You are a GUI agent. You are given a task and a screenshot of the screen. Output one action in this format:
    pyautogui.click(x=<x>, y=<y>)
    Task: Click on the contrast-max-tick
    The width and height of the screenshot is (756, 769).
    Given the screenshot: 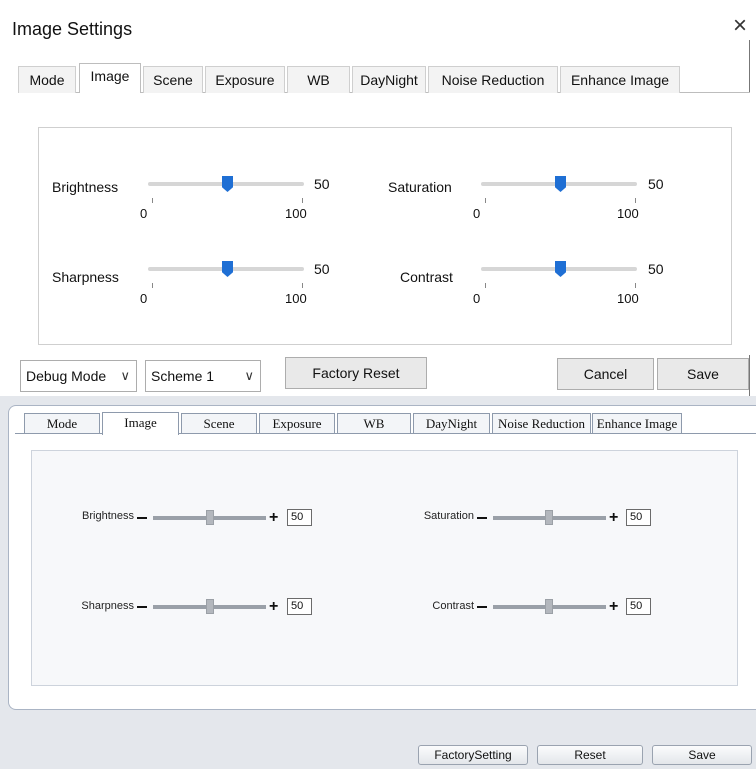 What is the action you would take?
    pyautogui.click(x=635, y=285)
    